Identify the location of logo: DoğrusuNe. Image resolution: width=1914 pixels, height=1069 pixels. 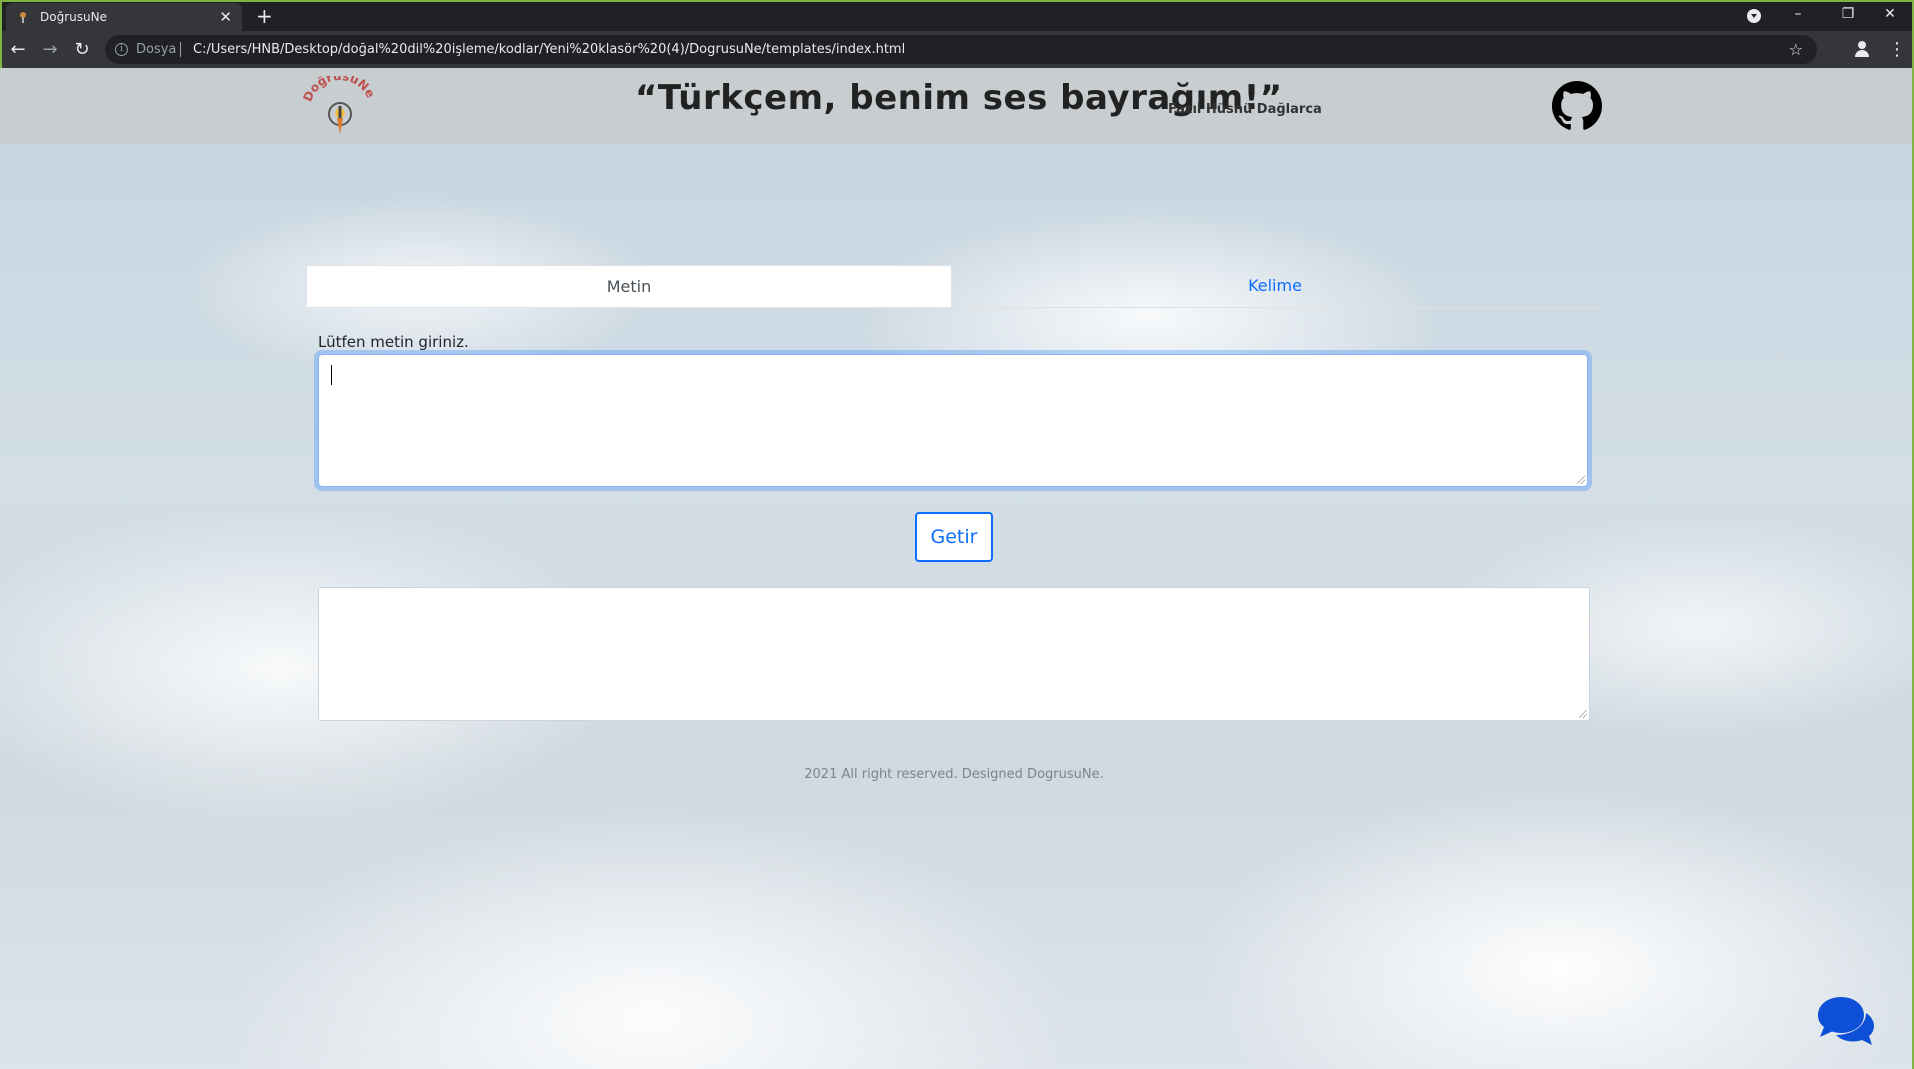
(340, 108).